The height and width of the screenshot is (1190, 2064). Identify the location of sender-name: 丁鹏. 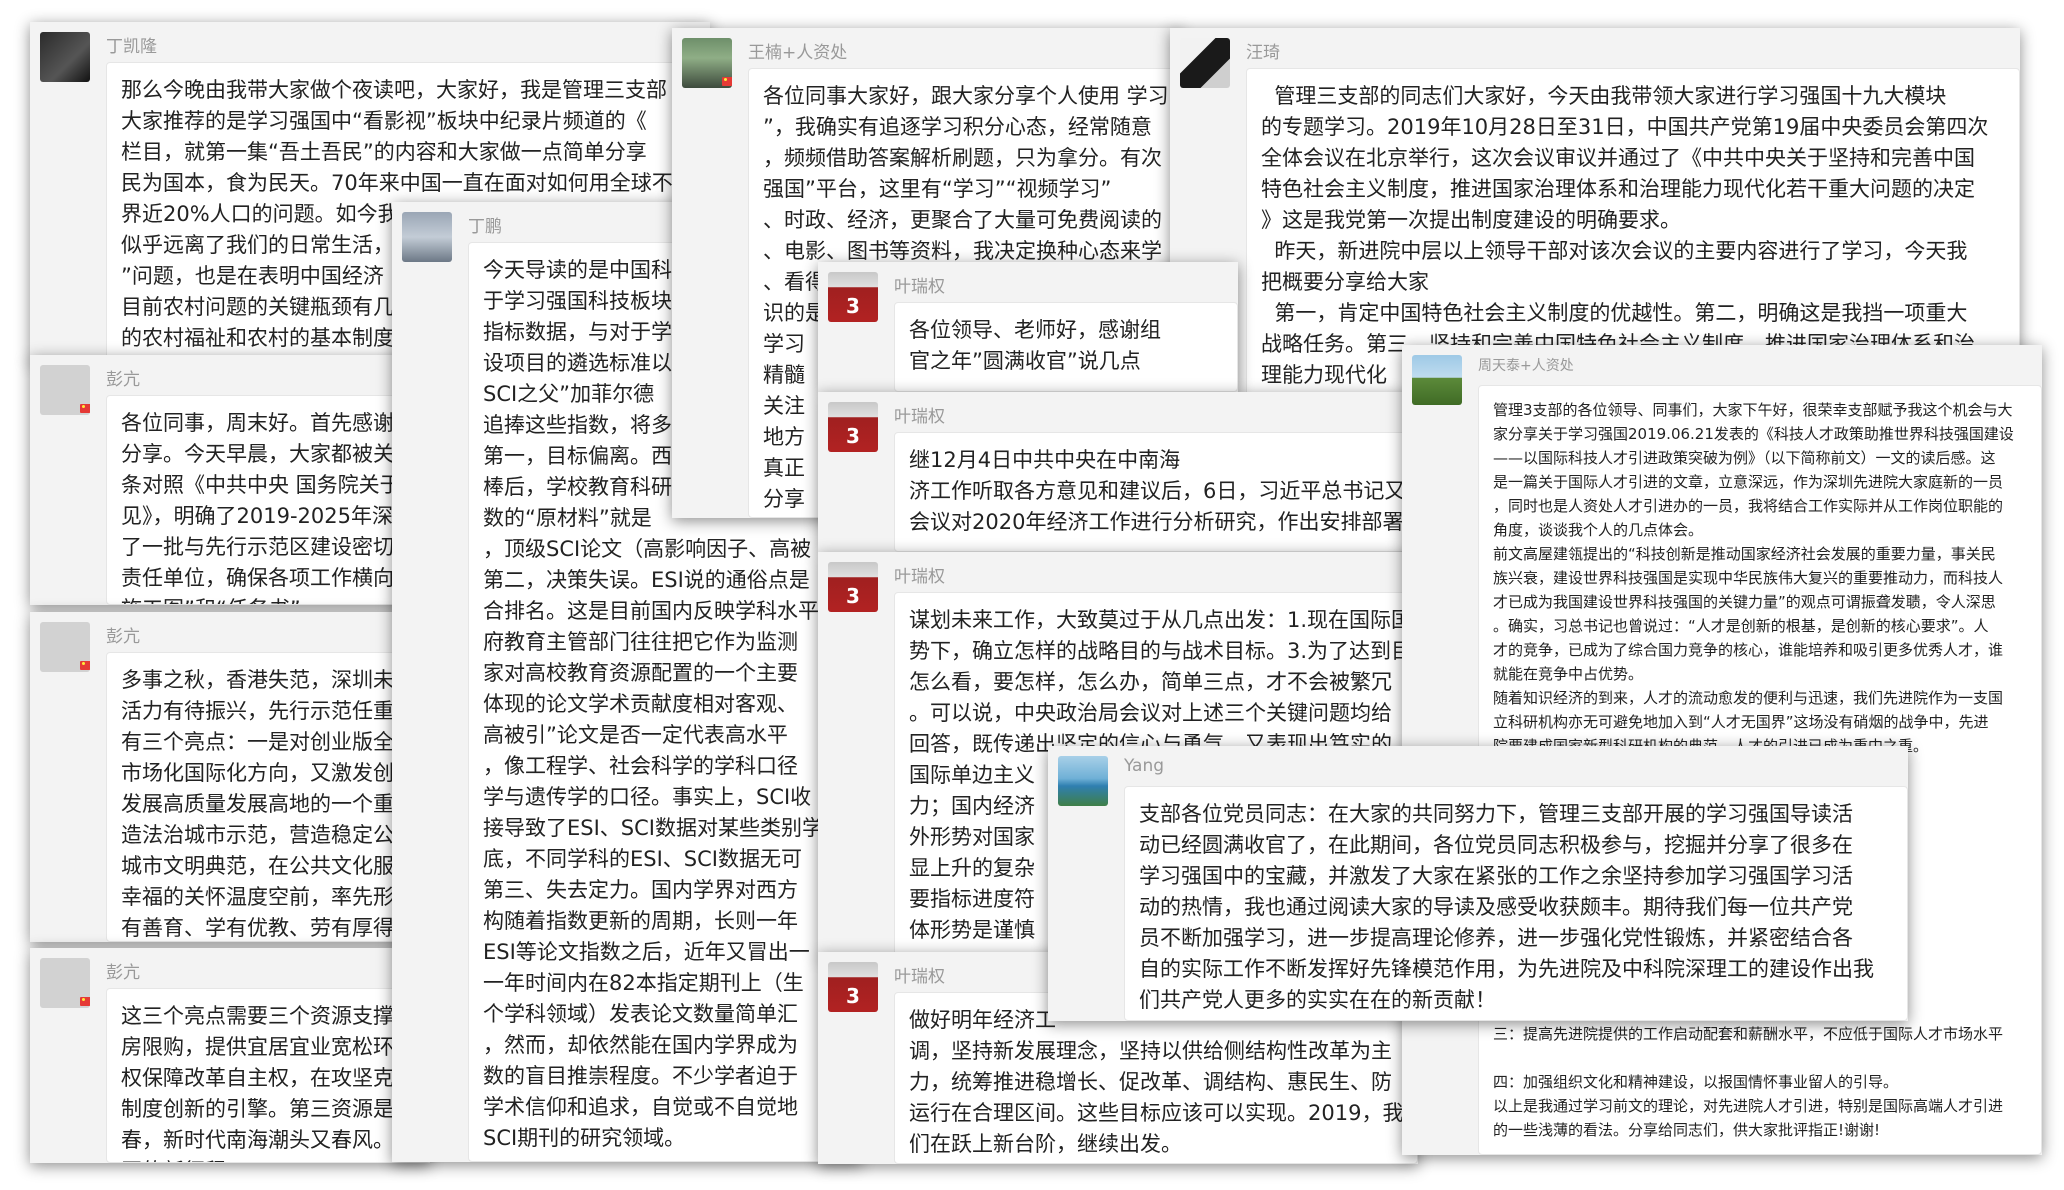
(485, 227).